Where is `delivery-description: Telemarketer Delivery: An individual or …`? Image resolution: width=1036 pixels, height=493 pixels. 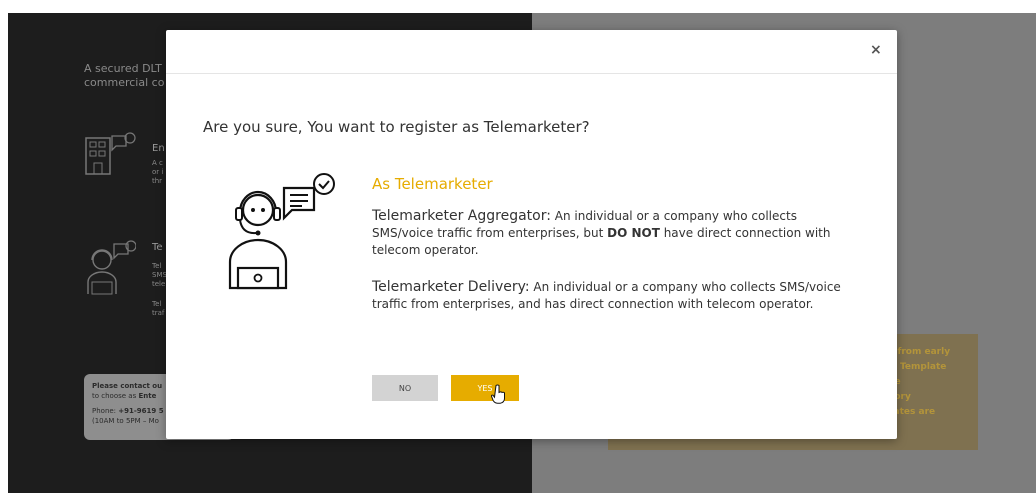
delivery-description: Telemarketer Delivery: An individual or … is located at coordinates (617, 296).